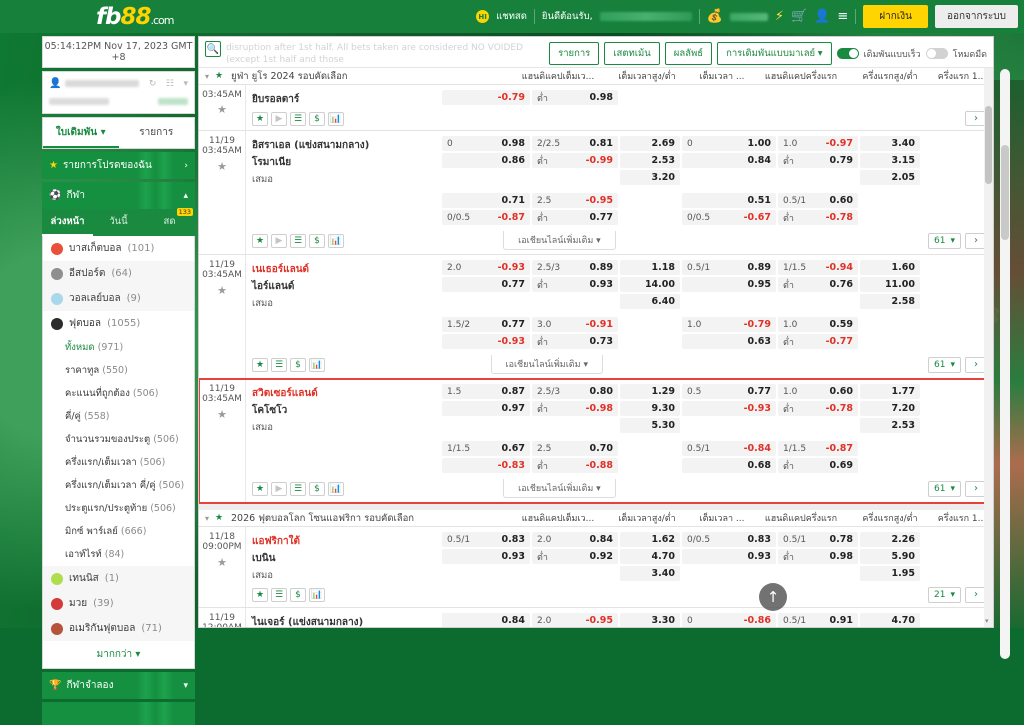 The width and height of the screenshot is (1024, 725). I want to click on scroll-down-arrow: ▾, so click(987, 621).